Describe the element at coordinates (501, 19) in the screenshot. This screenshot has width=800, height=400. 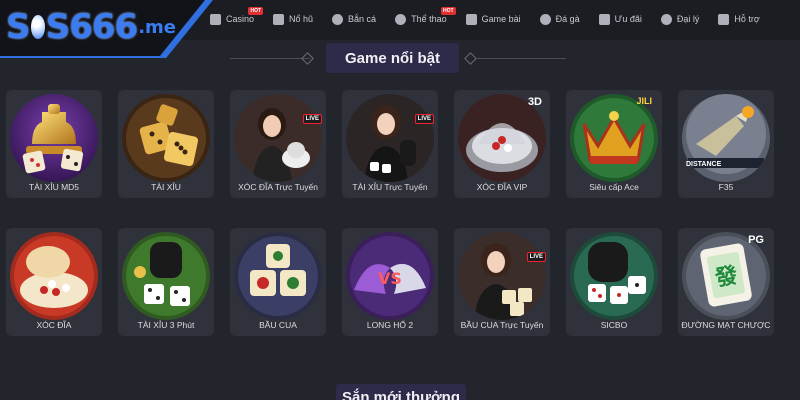
I see `nav-label: Game bài` at that location.